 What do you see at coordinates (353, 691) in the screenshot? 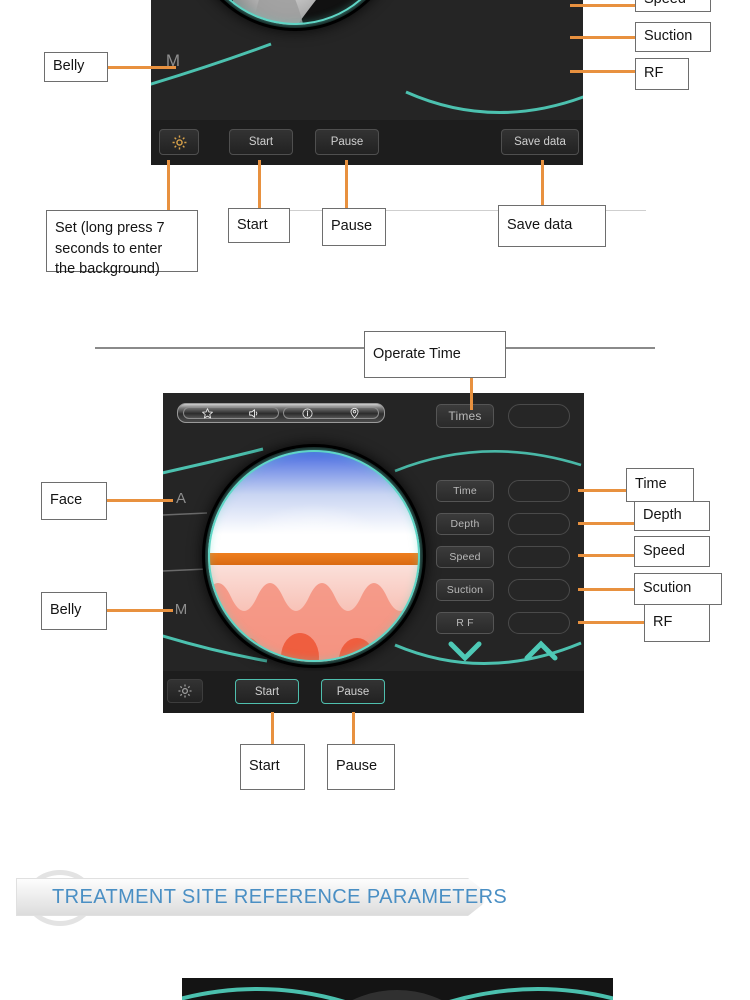
I see `pause-button-2: Pause` at bounding box center [353, 691].